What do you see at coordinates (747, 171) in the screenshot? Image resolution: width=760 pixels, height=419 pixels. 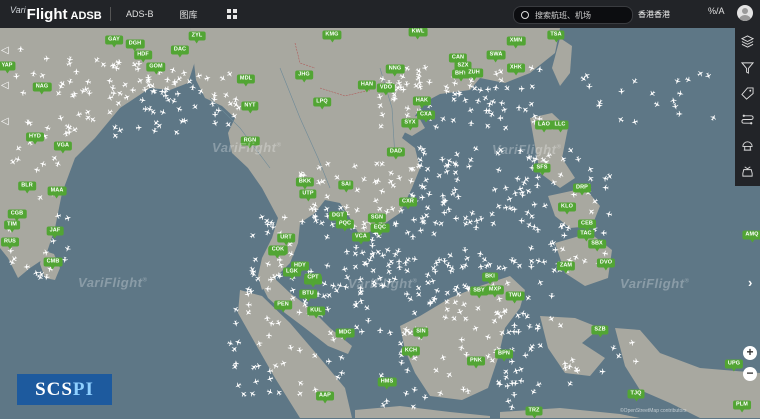 I see `vehicle-button` at bounding box center [747, 171].